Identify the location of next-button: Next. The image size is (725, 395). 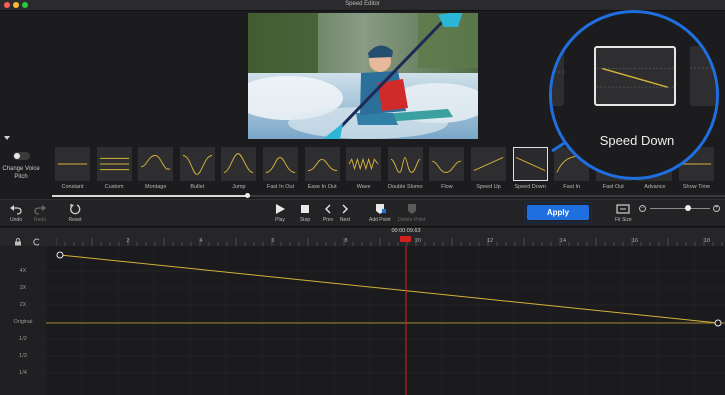
(345, 213).